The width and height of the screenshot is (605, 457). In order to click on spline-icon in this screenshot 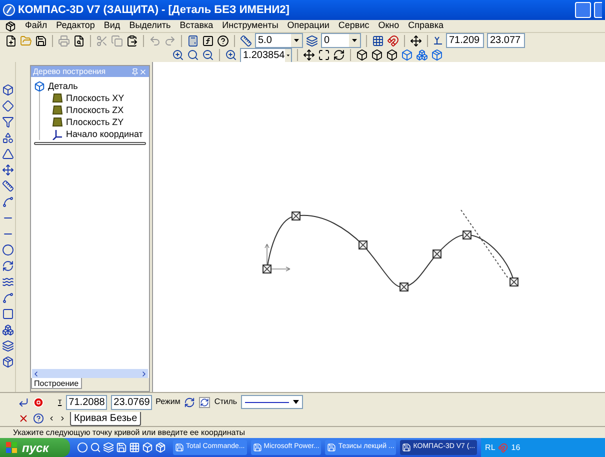, I will do `click(8, 202)`.